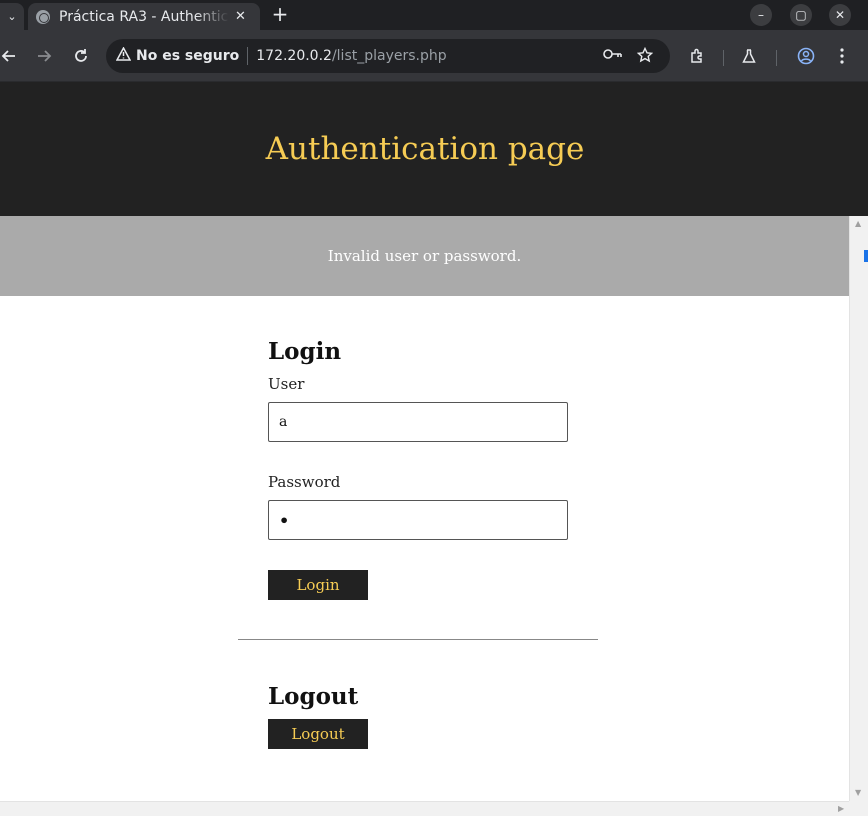  I want to click on browser-toolbar: No es seguro 172.20.0.2/list_players.php, so click(434, 56).